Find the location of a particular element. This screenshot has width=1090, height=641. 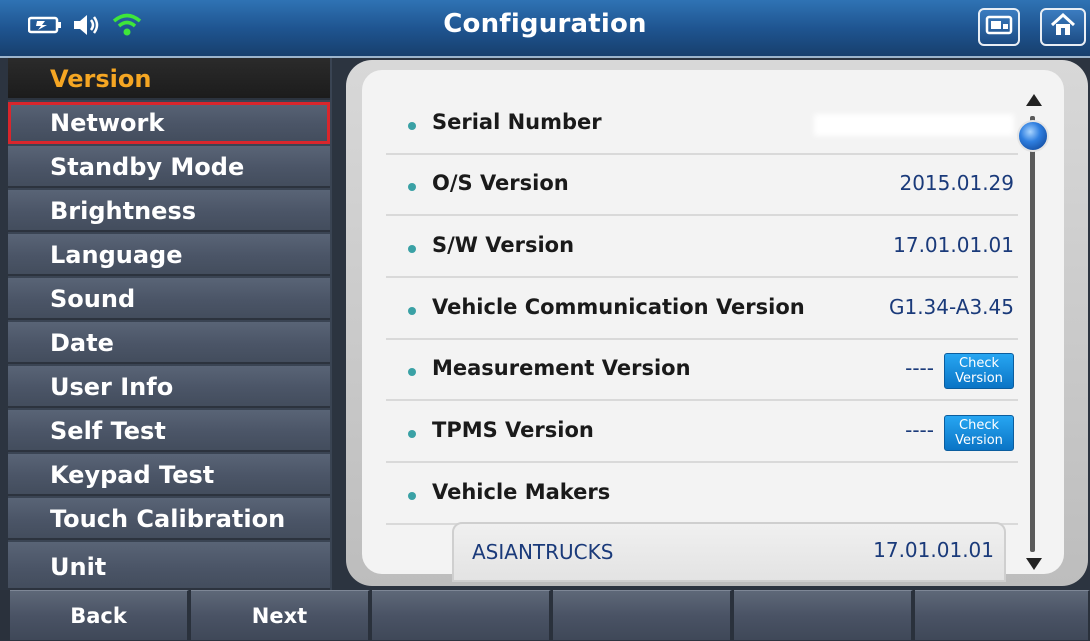

sidebar-item-label: User Info is located at coordinates (112, 387).